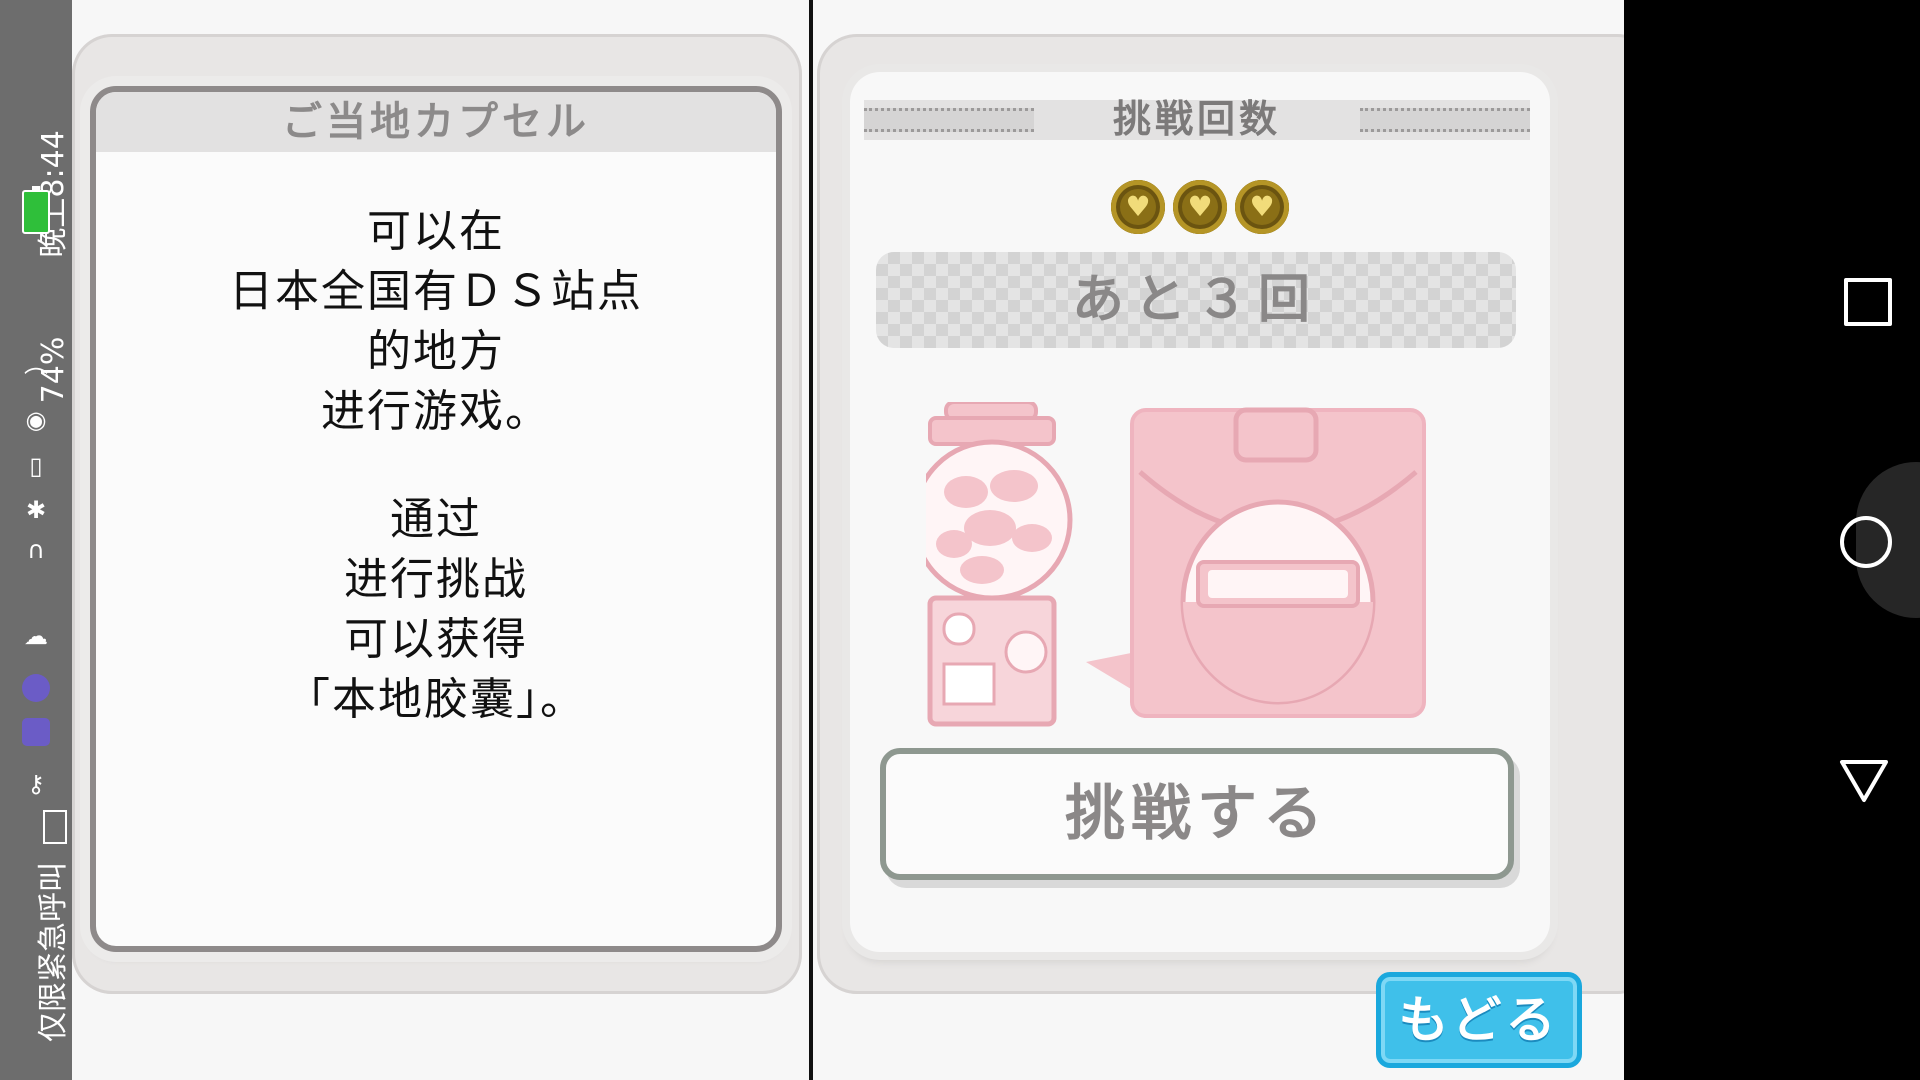 This screenshot has height=1080, width=1920. Describe the element at coordinates (36, 466) in the screenshot. I see `vibrate-icon: ▯` at that location.